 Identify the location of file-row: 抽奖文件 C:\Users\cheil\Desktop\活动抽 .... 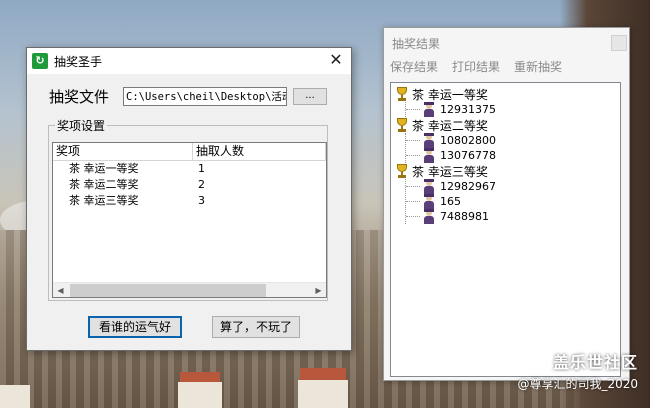
(188, 96).